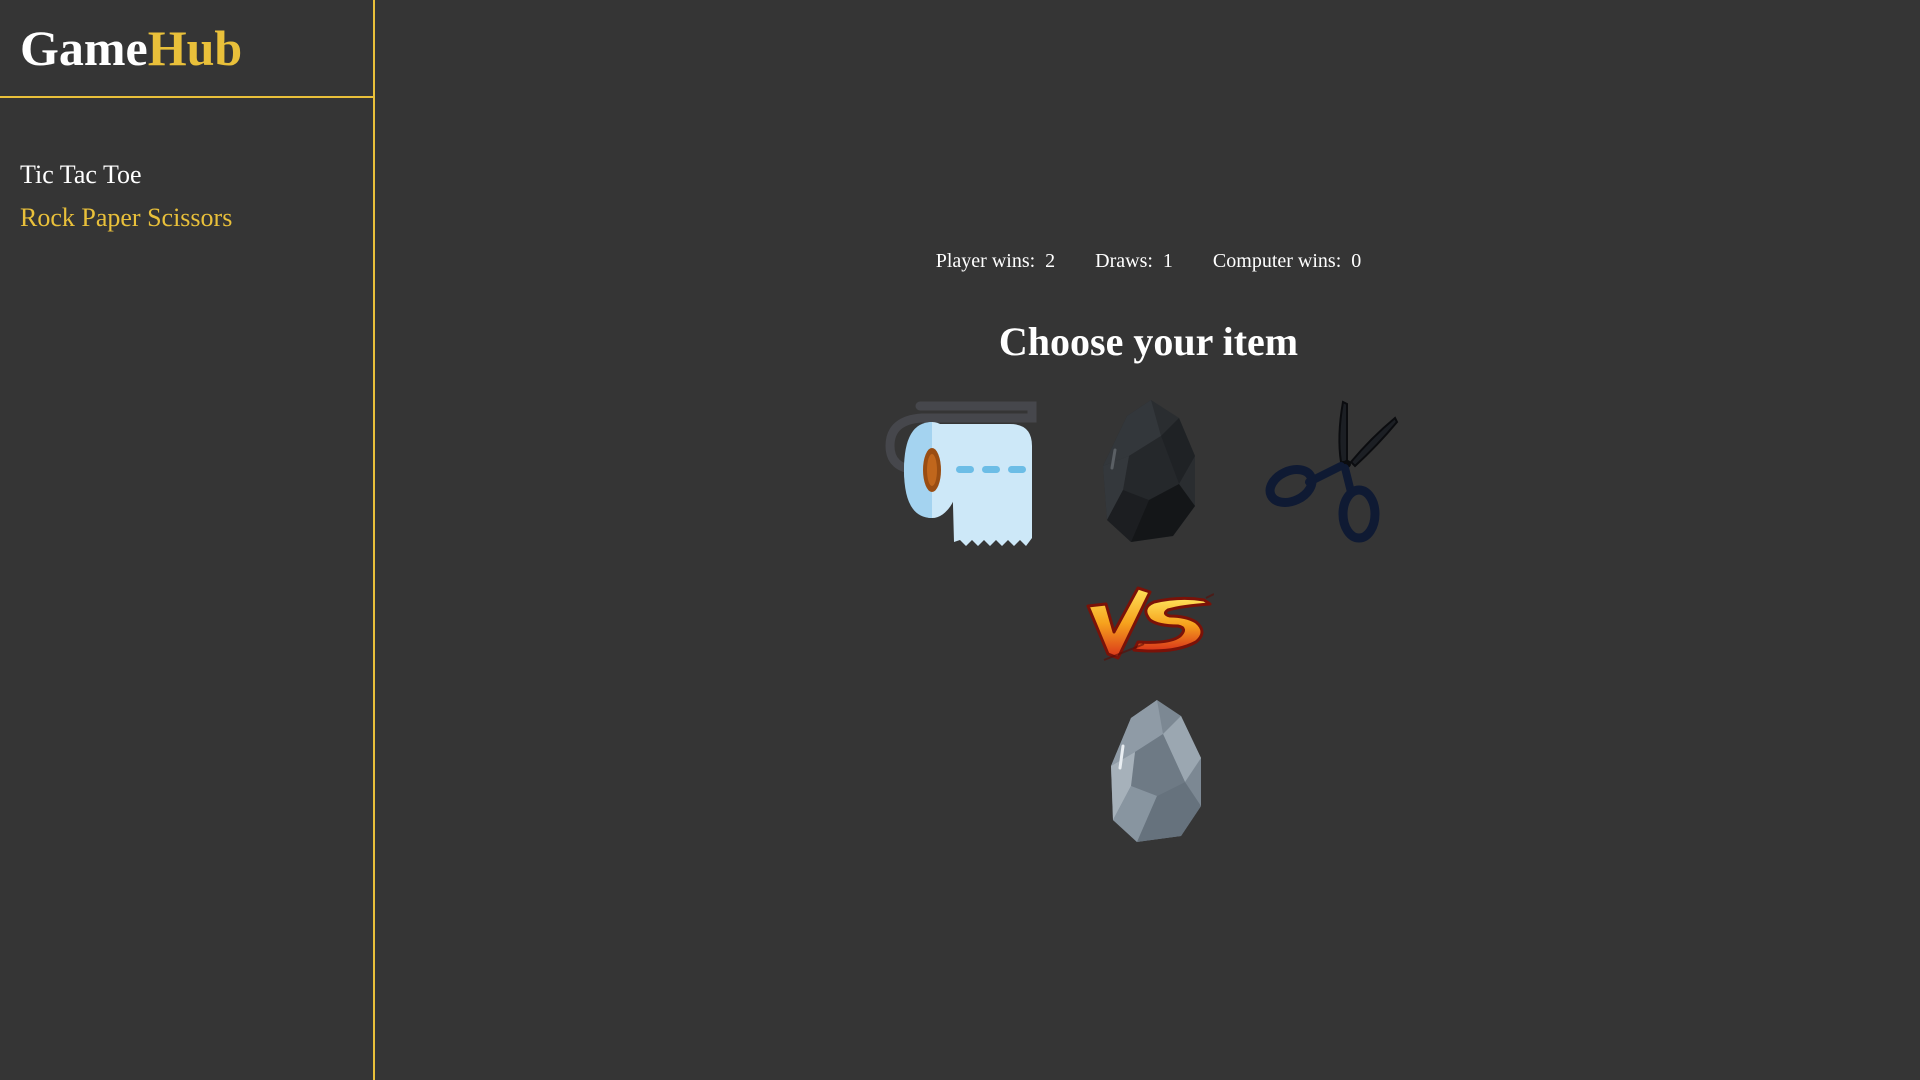 The image size is (1920, 1080). I want to click on brand-name-hub: Hub, so click(195, 48).